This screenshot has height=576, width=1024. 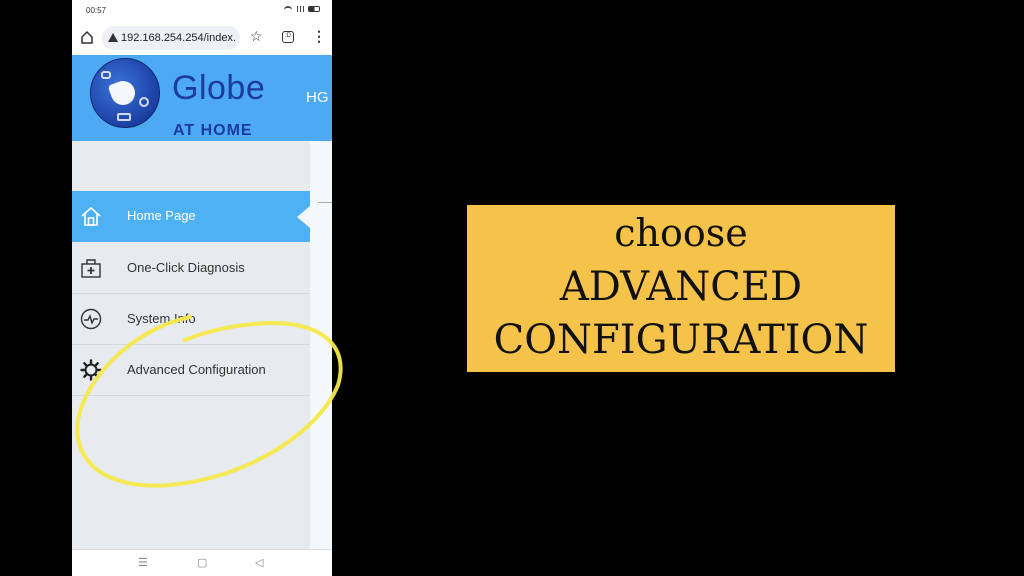 What do you see at coordinates (143, 562) in the screenshot?
I see `menu-icon: ☰` at bounding box center [143, 562].